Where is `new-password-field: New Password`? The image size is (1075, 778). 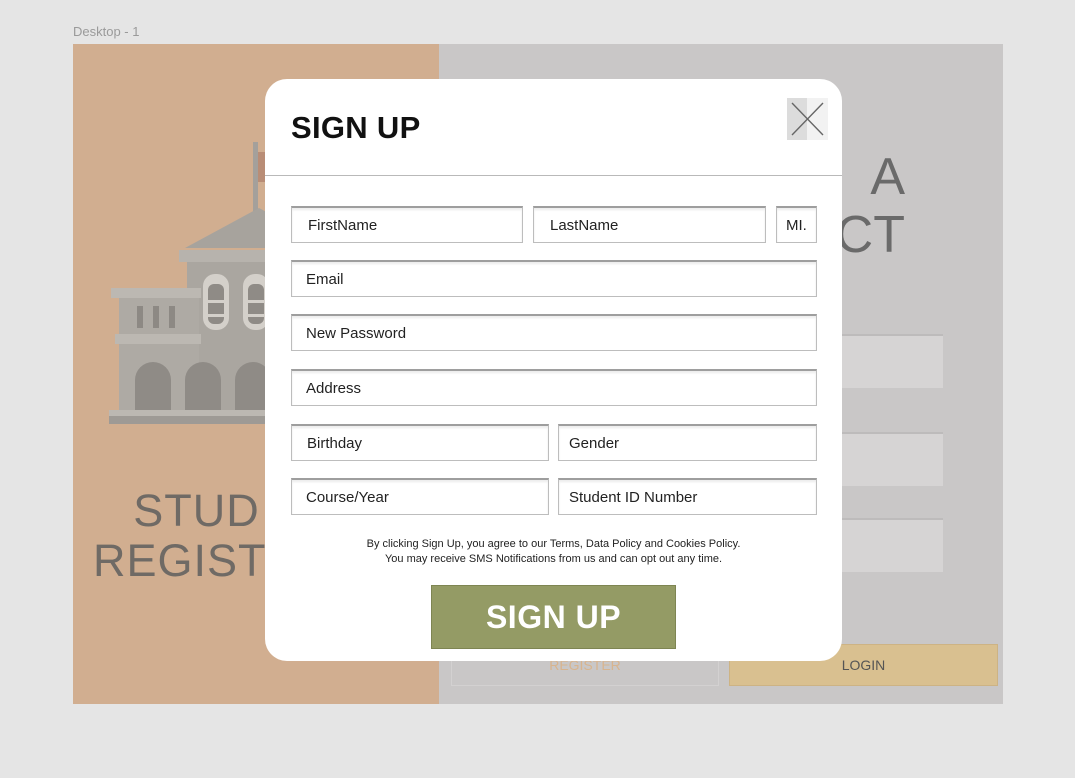
new-password-field: New Password is located at coordinates (554, 332).